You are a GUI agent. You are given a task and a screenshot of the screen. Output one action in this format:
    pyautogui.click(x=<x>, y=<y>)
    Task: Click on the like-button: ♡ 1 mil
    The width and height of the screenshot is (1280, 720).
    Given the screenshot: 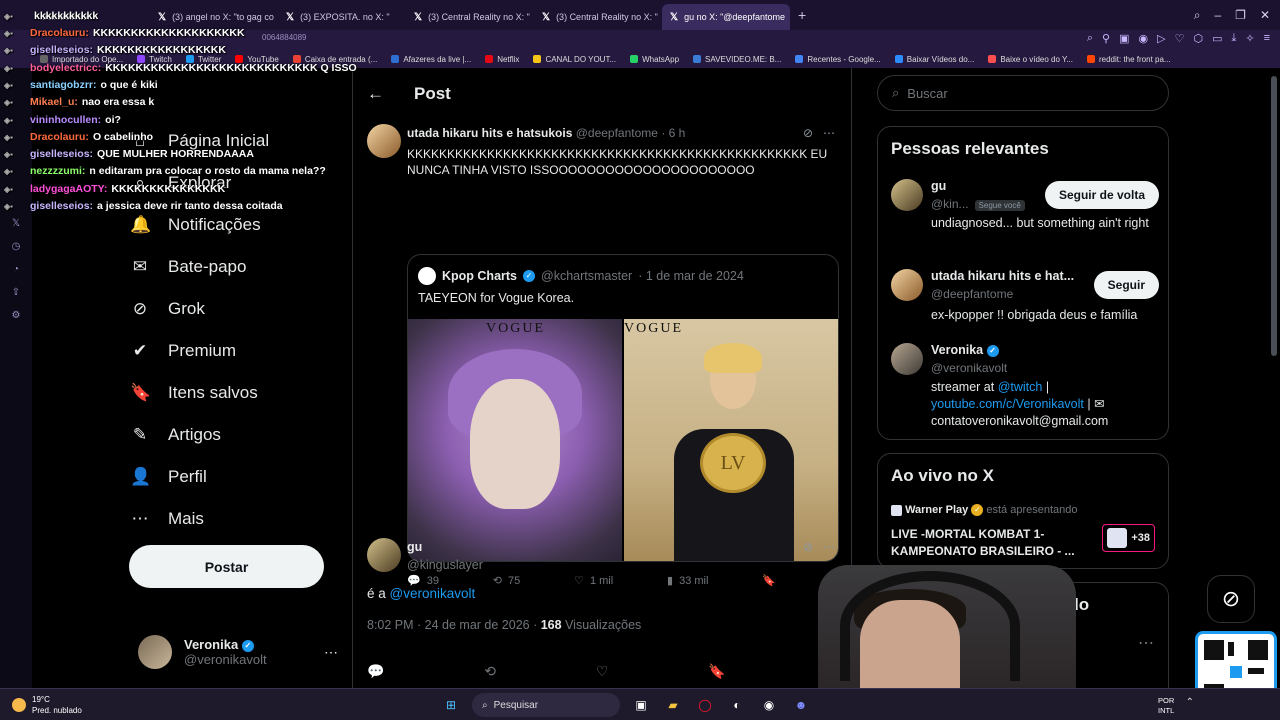 What is the action you would take?
    pyautogui.click(x=593, y=581)
    